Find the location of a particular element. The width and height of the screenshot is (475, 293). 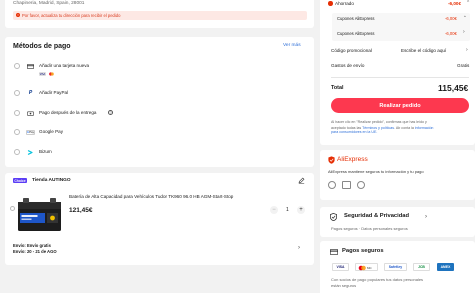

security-title: Seguridad & Privacidad is located at coordinates (377, 216).